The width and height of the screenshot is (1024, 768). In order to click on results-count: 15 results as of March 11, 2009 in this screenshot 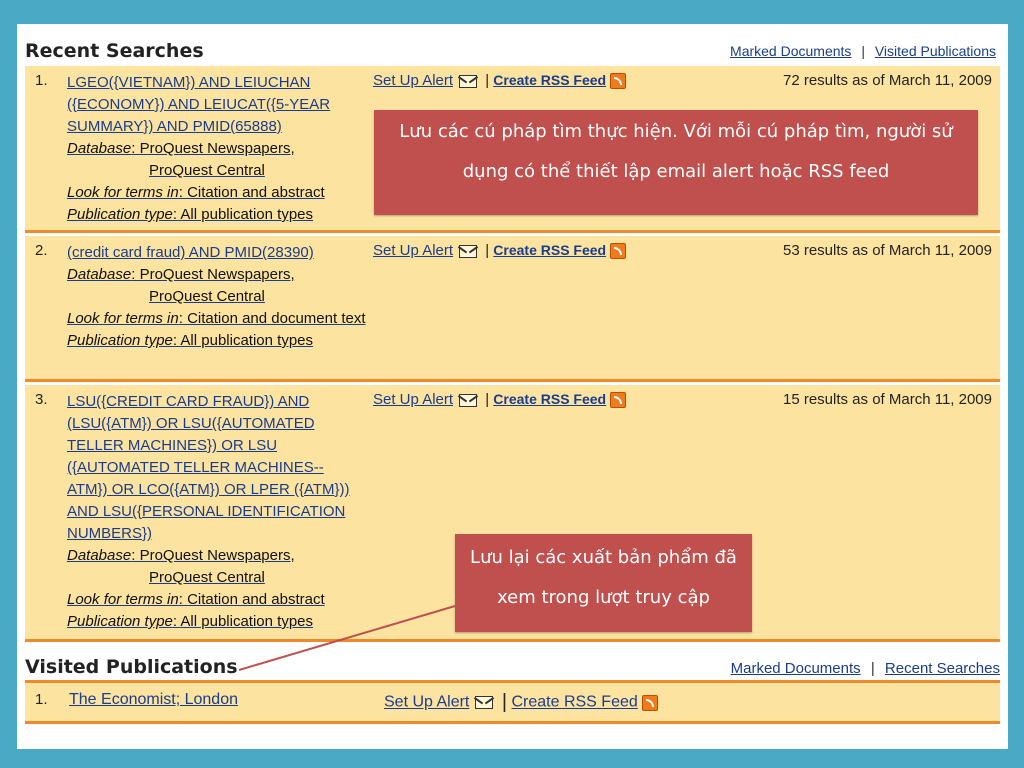, I will do `click(887, 399)`.